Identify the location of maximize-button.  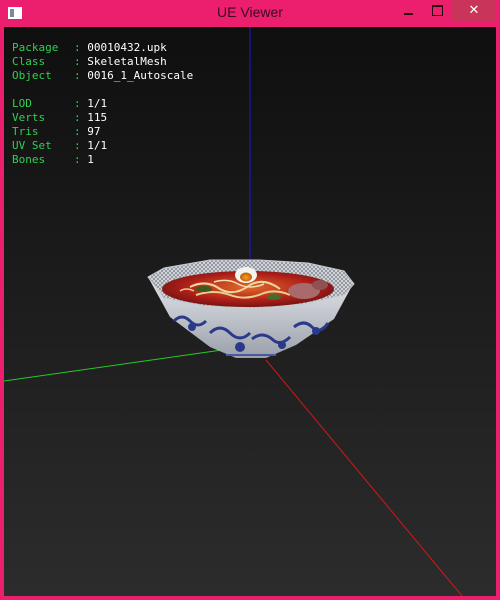
(437, 11).